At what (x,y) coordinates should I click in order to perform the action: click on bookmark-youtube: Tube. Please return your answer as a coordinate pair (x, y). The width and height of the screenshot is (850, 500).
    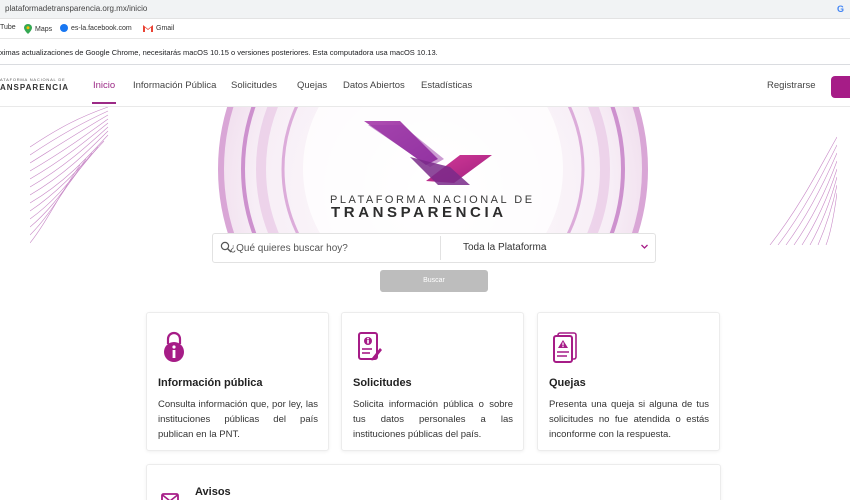
    Looking at the image, I should click on (8, 27).